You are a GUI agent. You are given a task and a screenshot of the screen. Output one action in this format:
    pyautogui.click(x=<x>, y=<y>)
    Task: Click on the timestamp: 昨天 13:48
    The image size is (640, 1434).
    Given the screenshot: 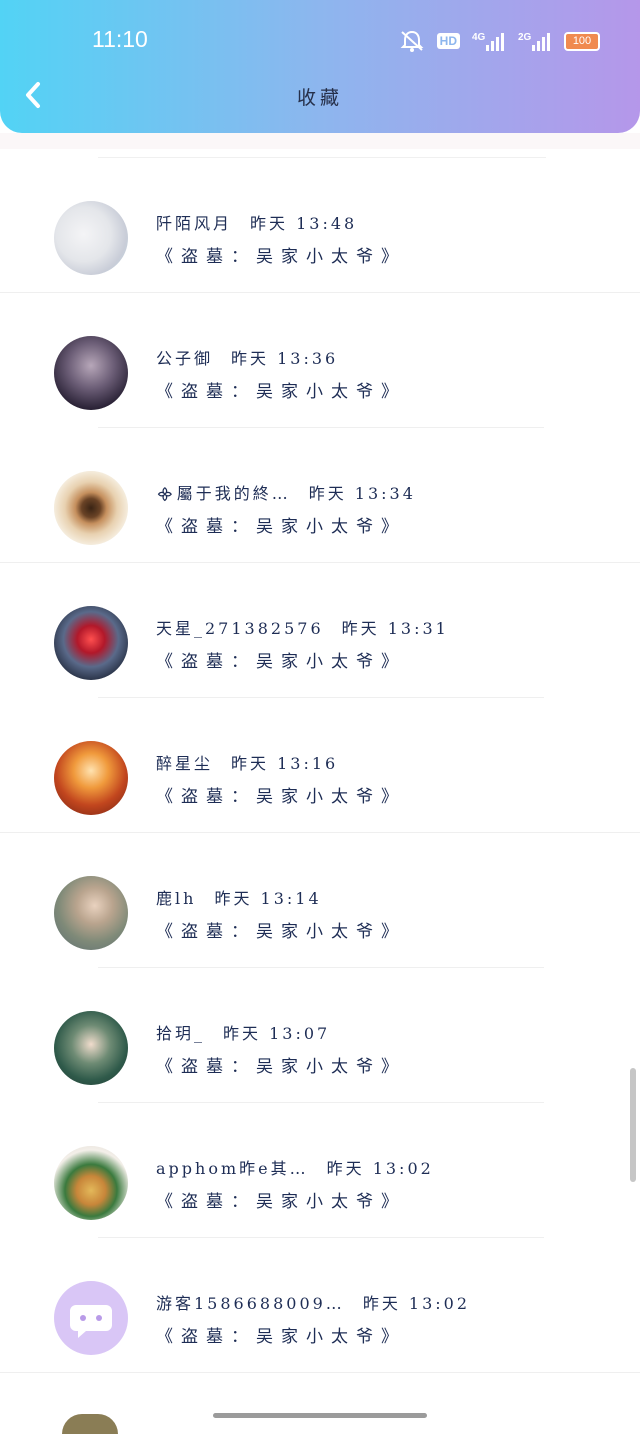 What is the action you would take?
    pyautogui.click(x=304, y=223)
    